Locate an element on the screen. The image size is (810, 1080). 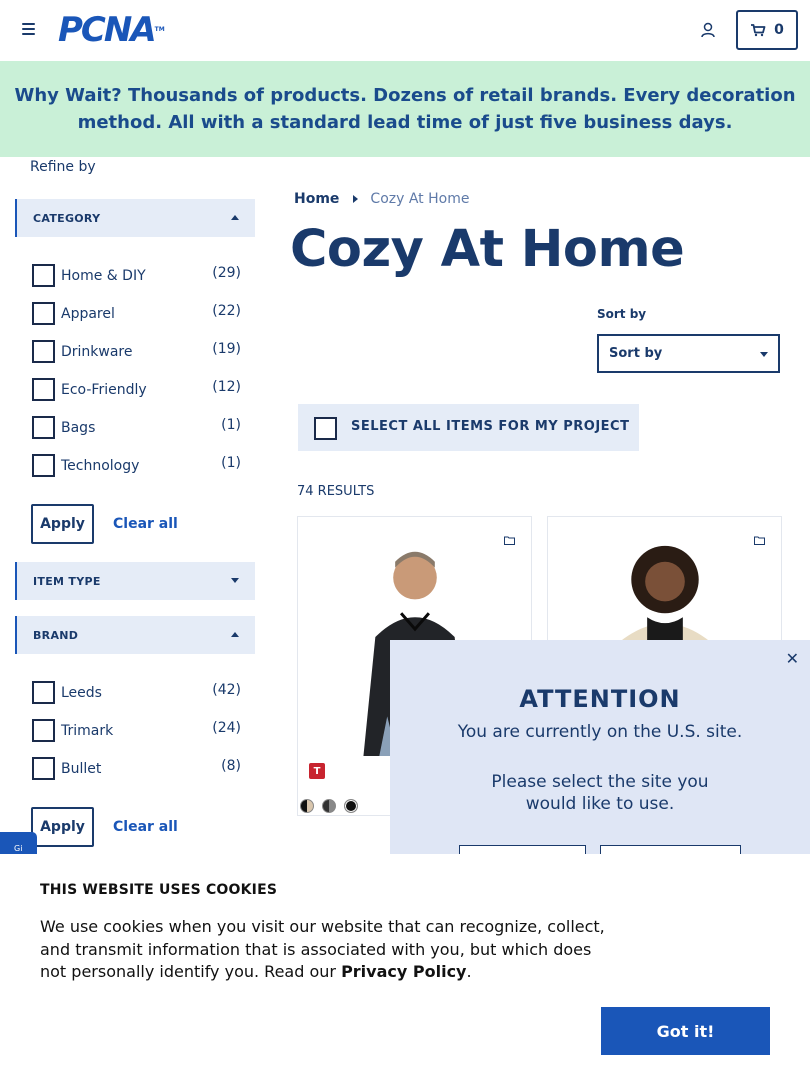
close-icon: ✕ is located at coordinates (792, 658).